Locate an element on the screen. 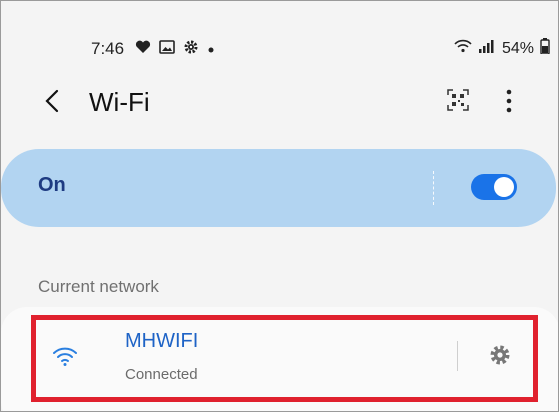 The image size is (559, 412). gear-icon is located at coordinates (191, 49).